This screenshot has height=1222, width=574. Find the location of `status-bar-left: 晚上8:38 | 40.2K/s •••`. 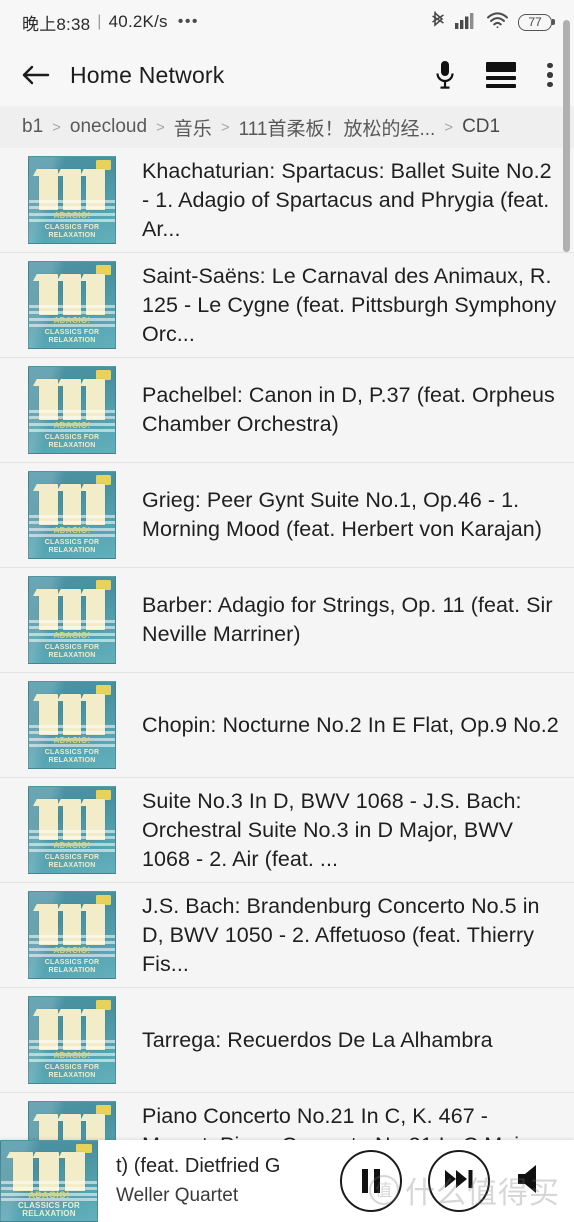

status-bar-left: 晚上8:38 | 40.2K/s ••• is located at coordinates (110, 22).